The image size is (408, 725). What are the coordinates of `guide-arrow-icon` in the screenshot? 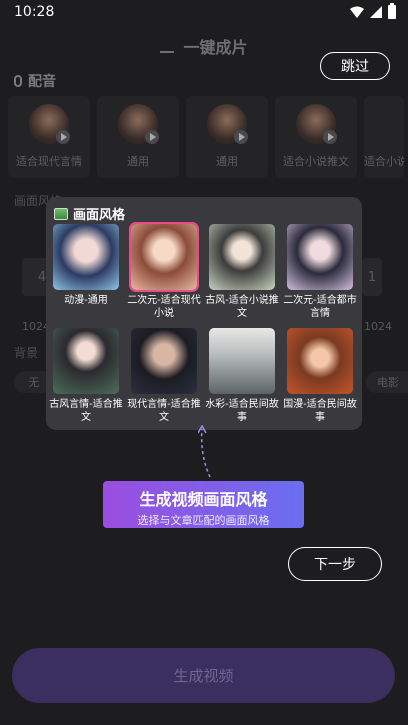 It's located at (204, 451).